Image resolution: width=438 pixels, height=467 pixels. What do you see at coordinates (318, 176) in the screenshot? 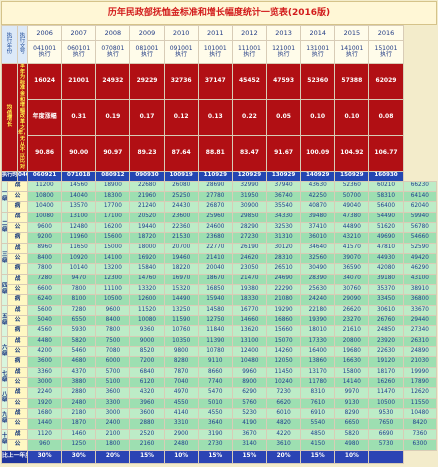
I see `header-code: 140929` at bounding box center [318, 176].